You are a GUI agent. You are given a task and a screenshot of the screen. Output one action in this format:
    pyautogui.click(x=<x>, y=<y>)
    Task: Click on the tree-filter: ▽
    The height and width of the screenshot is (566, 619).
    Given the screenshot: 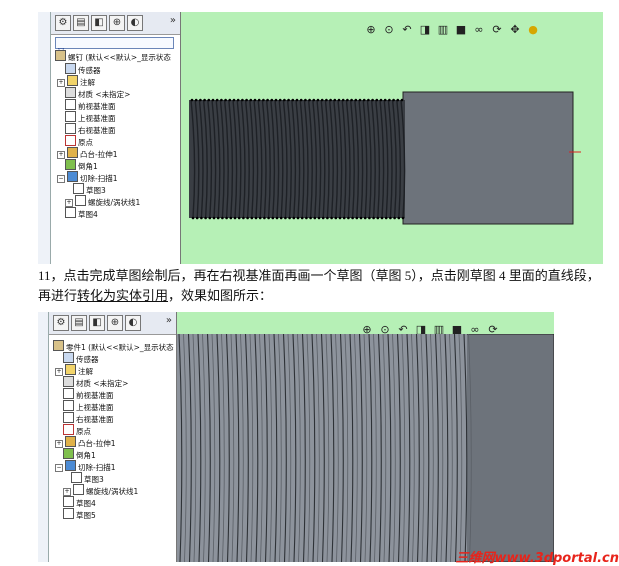 What is the action you would take?
    pyautogui.click(x=114, y=46)
    